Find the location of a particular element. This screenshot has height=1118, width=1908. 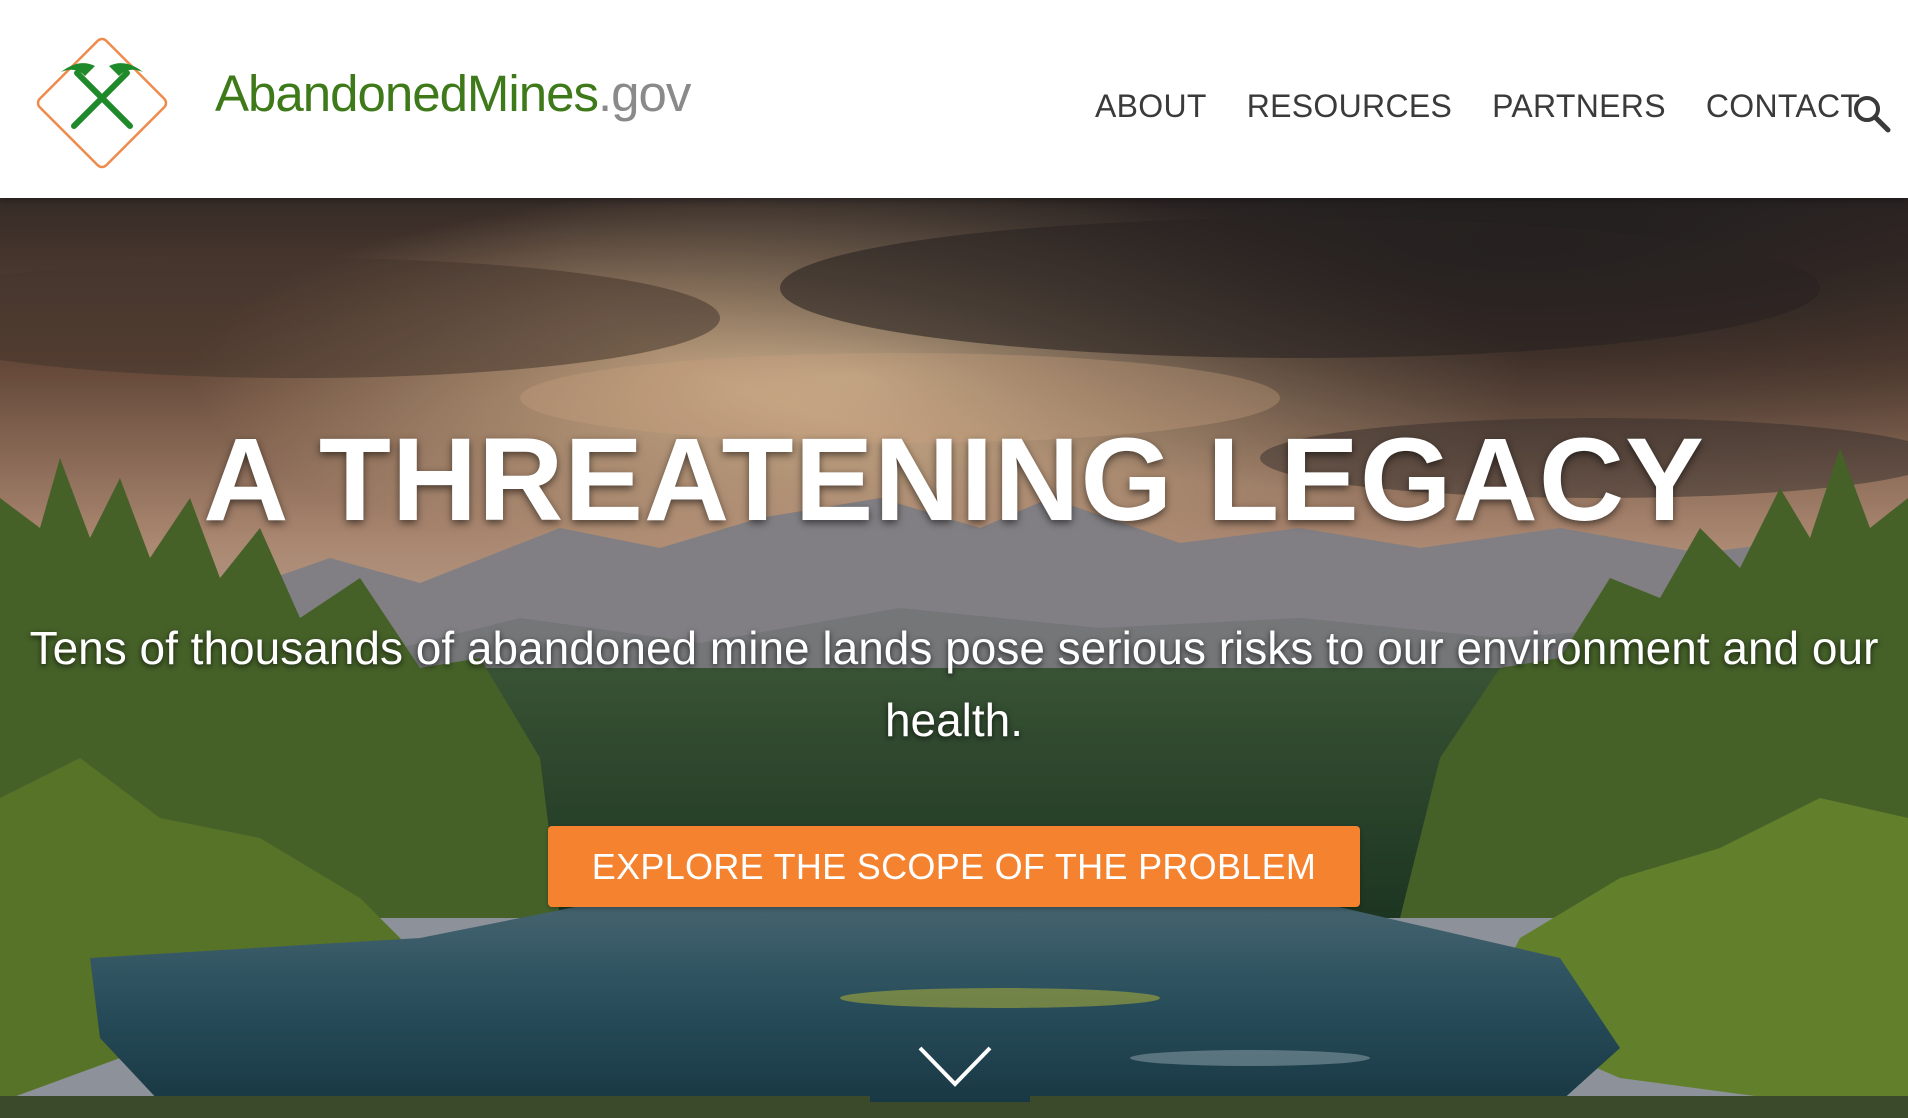

site-name: AbandonedMines.gov is located at coordinates (453, 93).